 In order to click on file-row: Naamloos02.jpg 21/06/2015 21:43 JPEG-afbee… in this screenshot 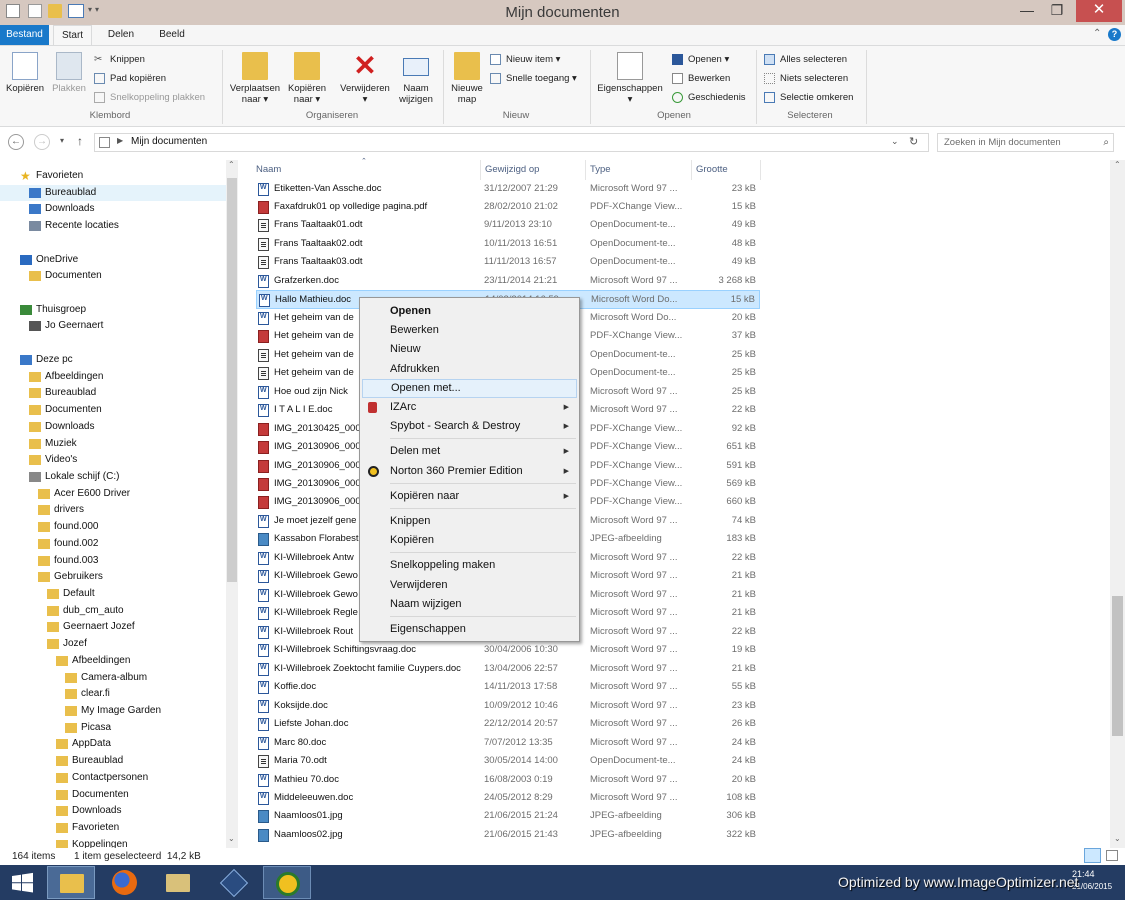, I will do `click(508, 835)`.